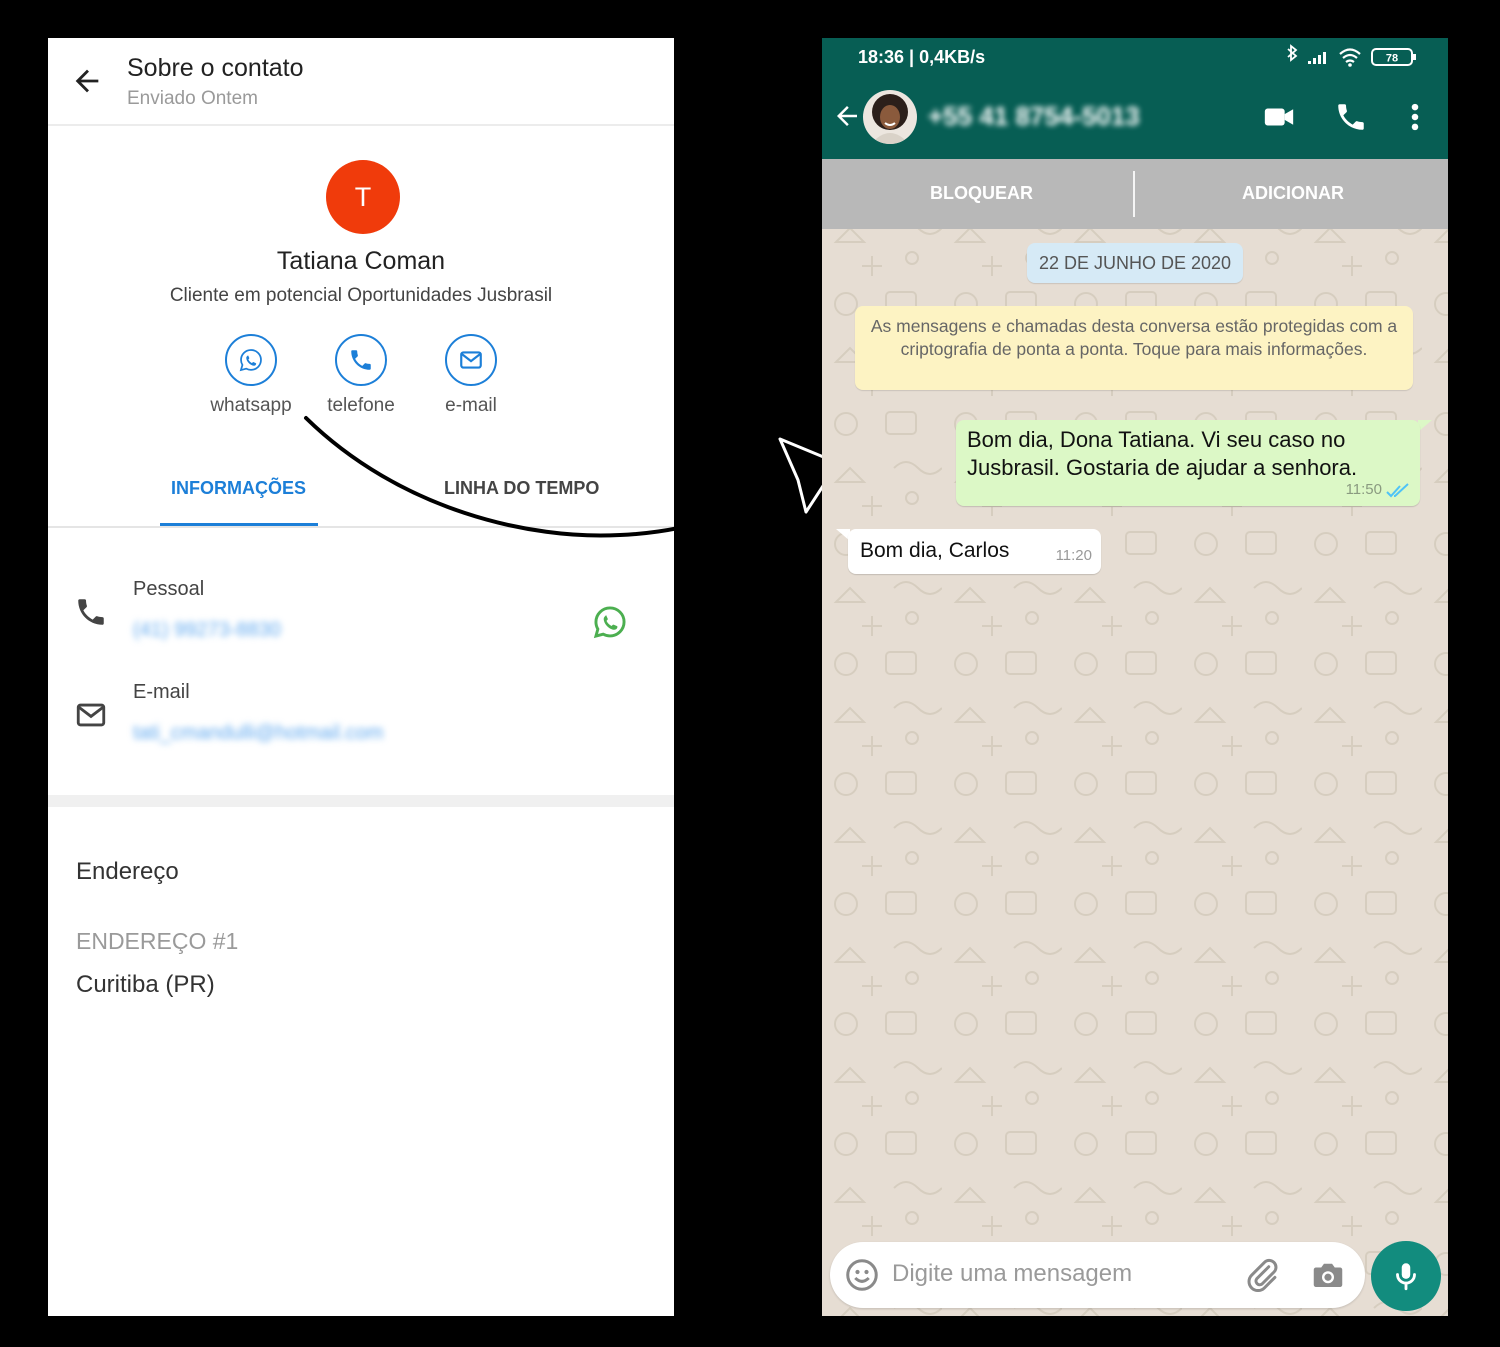 The width and height of the screenshot is (1500, 1347). I want to click on contact-header: Sobre o contato Enviado Ontem, so click(361, 82).